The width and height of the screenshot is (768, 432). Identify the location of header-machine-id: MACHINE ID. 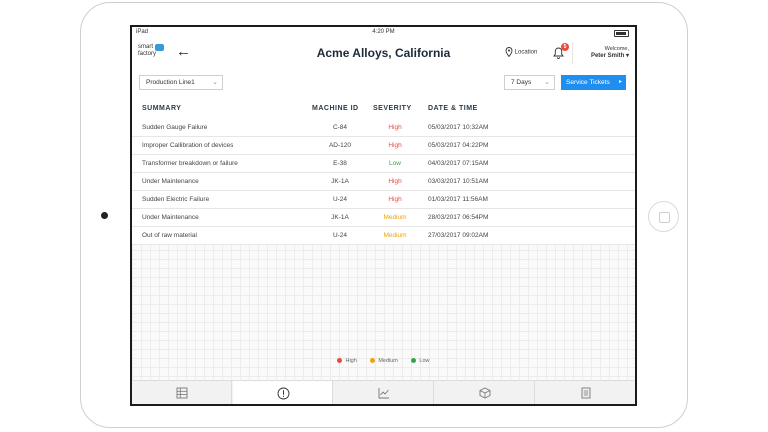
(335, 108).